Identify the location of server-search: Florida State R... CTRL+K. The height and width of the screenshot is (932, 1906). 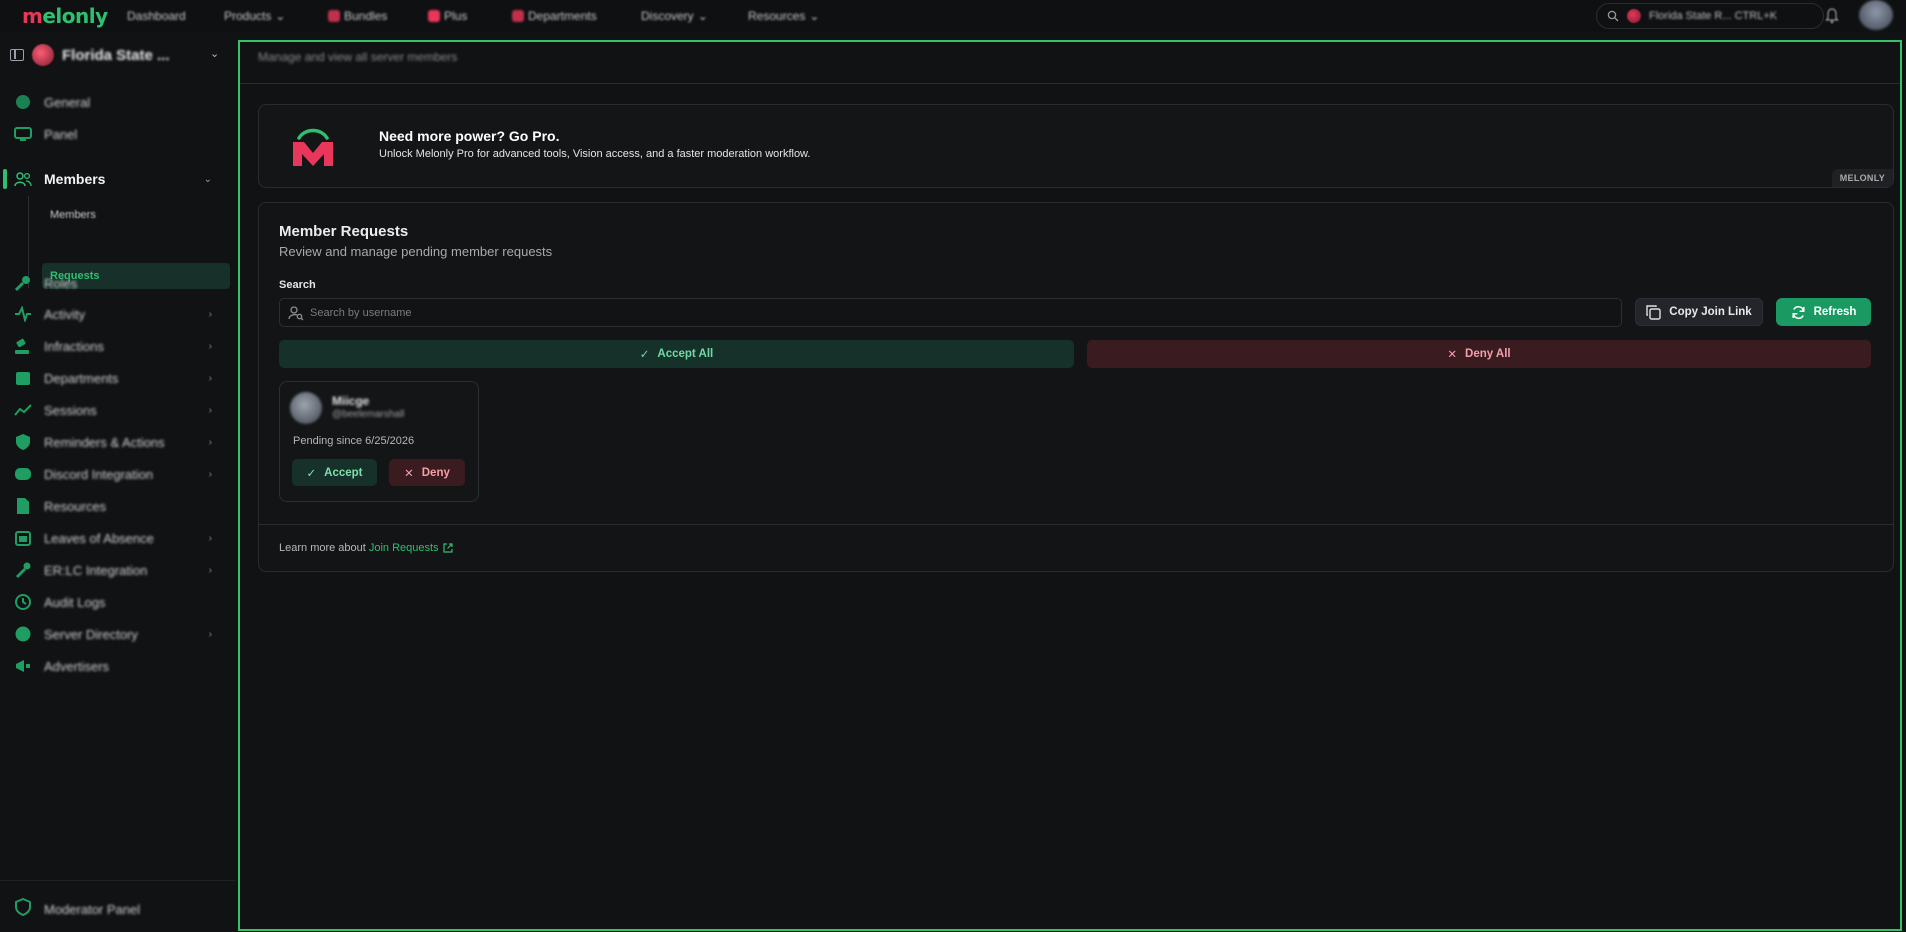
(1710, 16).